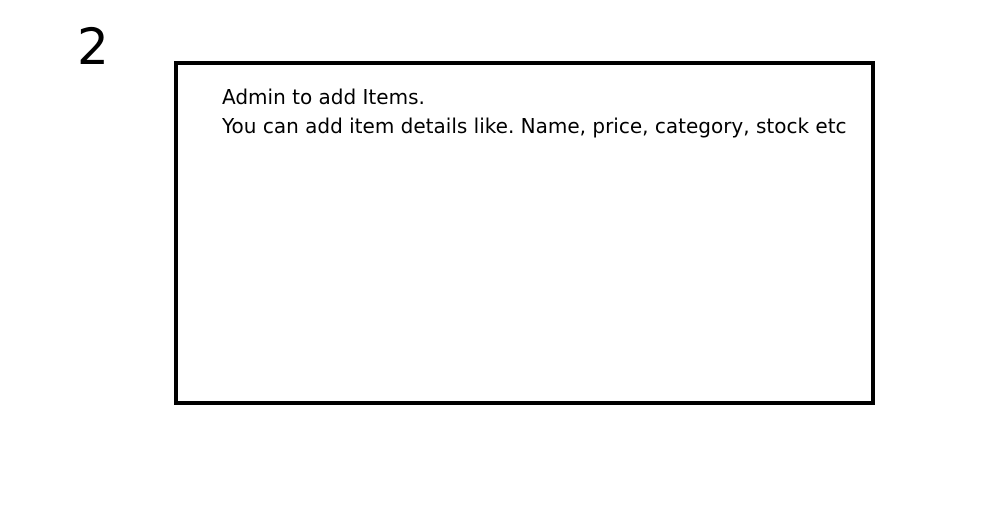  I want to click on description-line-1: Admin to add Items., so click(323, 97).